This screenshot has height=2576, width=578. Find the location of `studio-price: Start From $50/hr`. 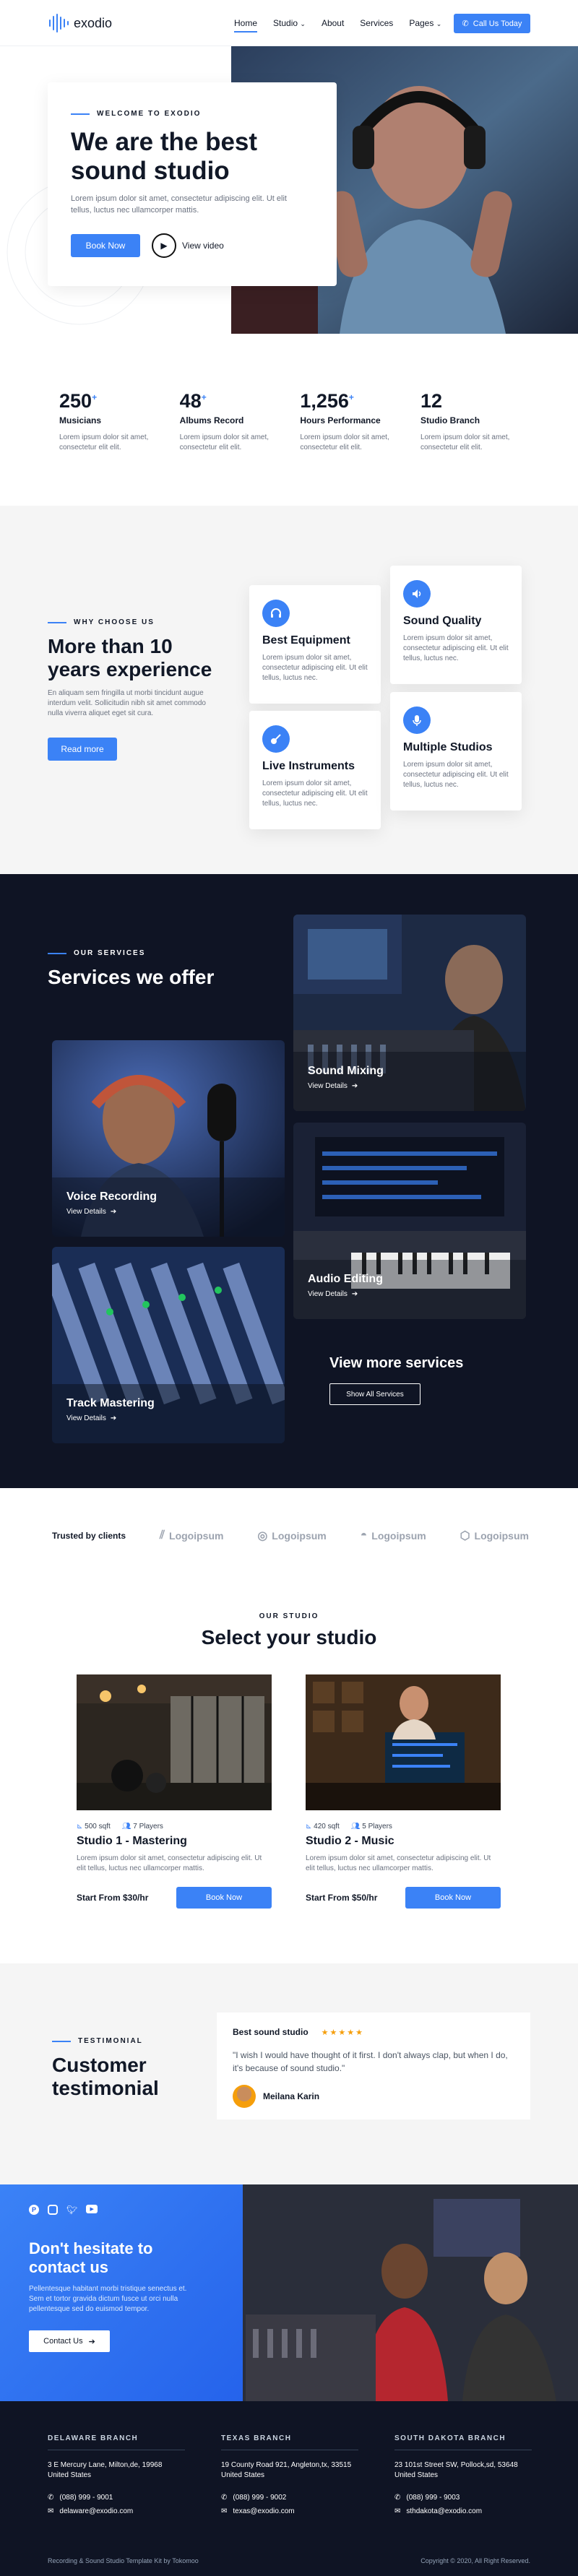

studio-price: Start From $50/hr is located at coordinates (342, 1898).